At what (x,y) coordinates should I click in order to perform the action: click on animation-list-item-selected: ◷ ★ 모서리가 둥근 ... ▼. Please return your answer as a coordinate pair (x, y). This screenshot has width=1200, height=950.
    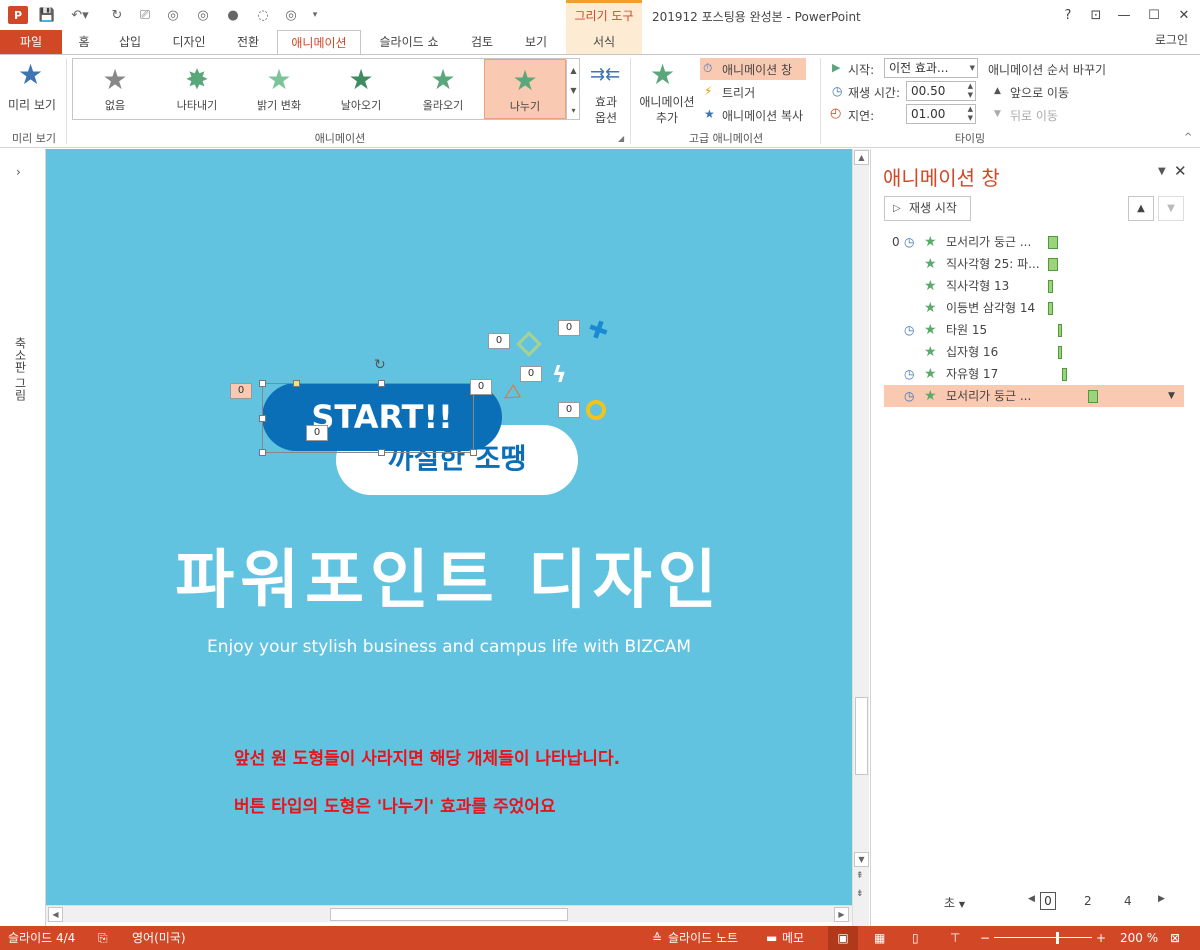
    Looking at the image, I should click on (1034, 396).